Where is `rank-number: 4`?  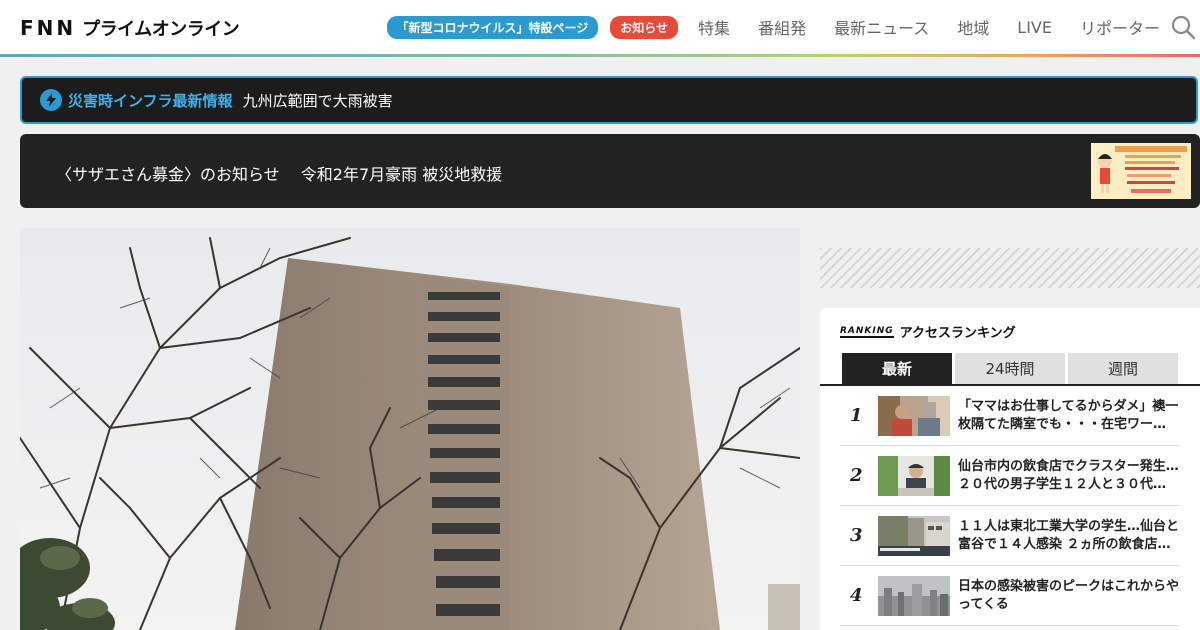
rank-number: 4 is located at coordinates (856, 595).